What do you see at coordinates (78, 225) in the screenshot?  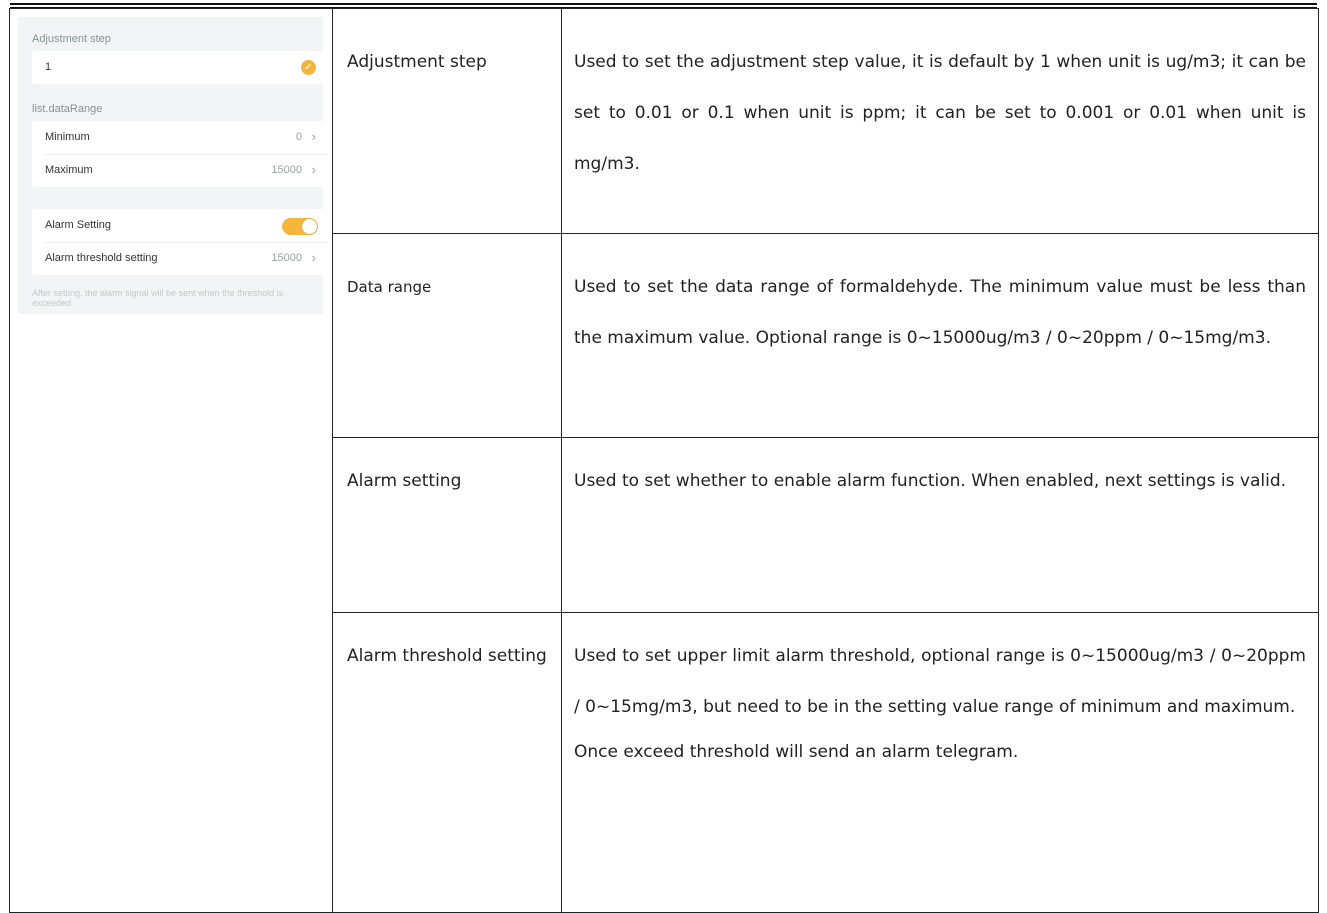 I see `alarm-setting-label: Alarm Setting` at bounding box center [78, 225].